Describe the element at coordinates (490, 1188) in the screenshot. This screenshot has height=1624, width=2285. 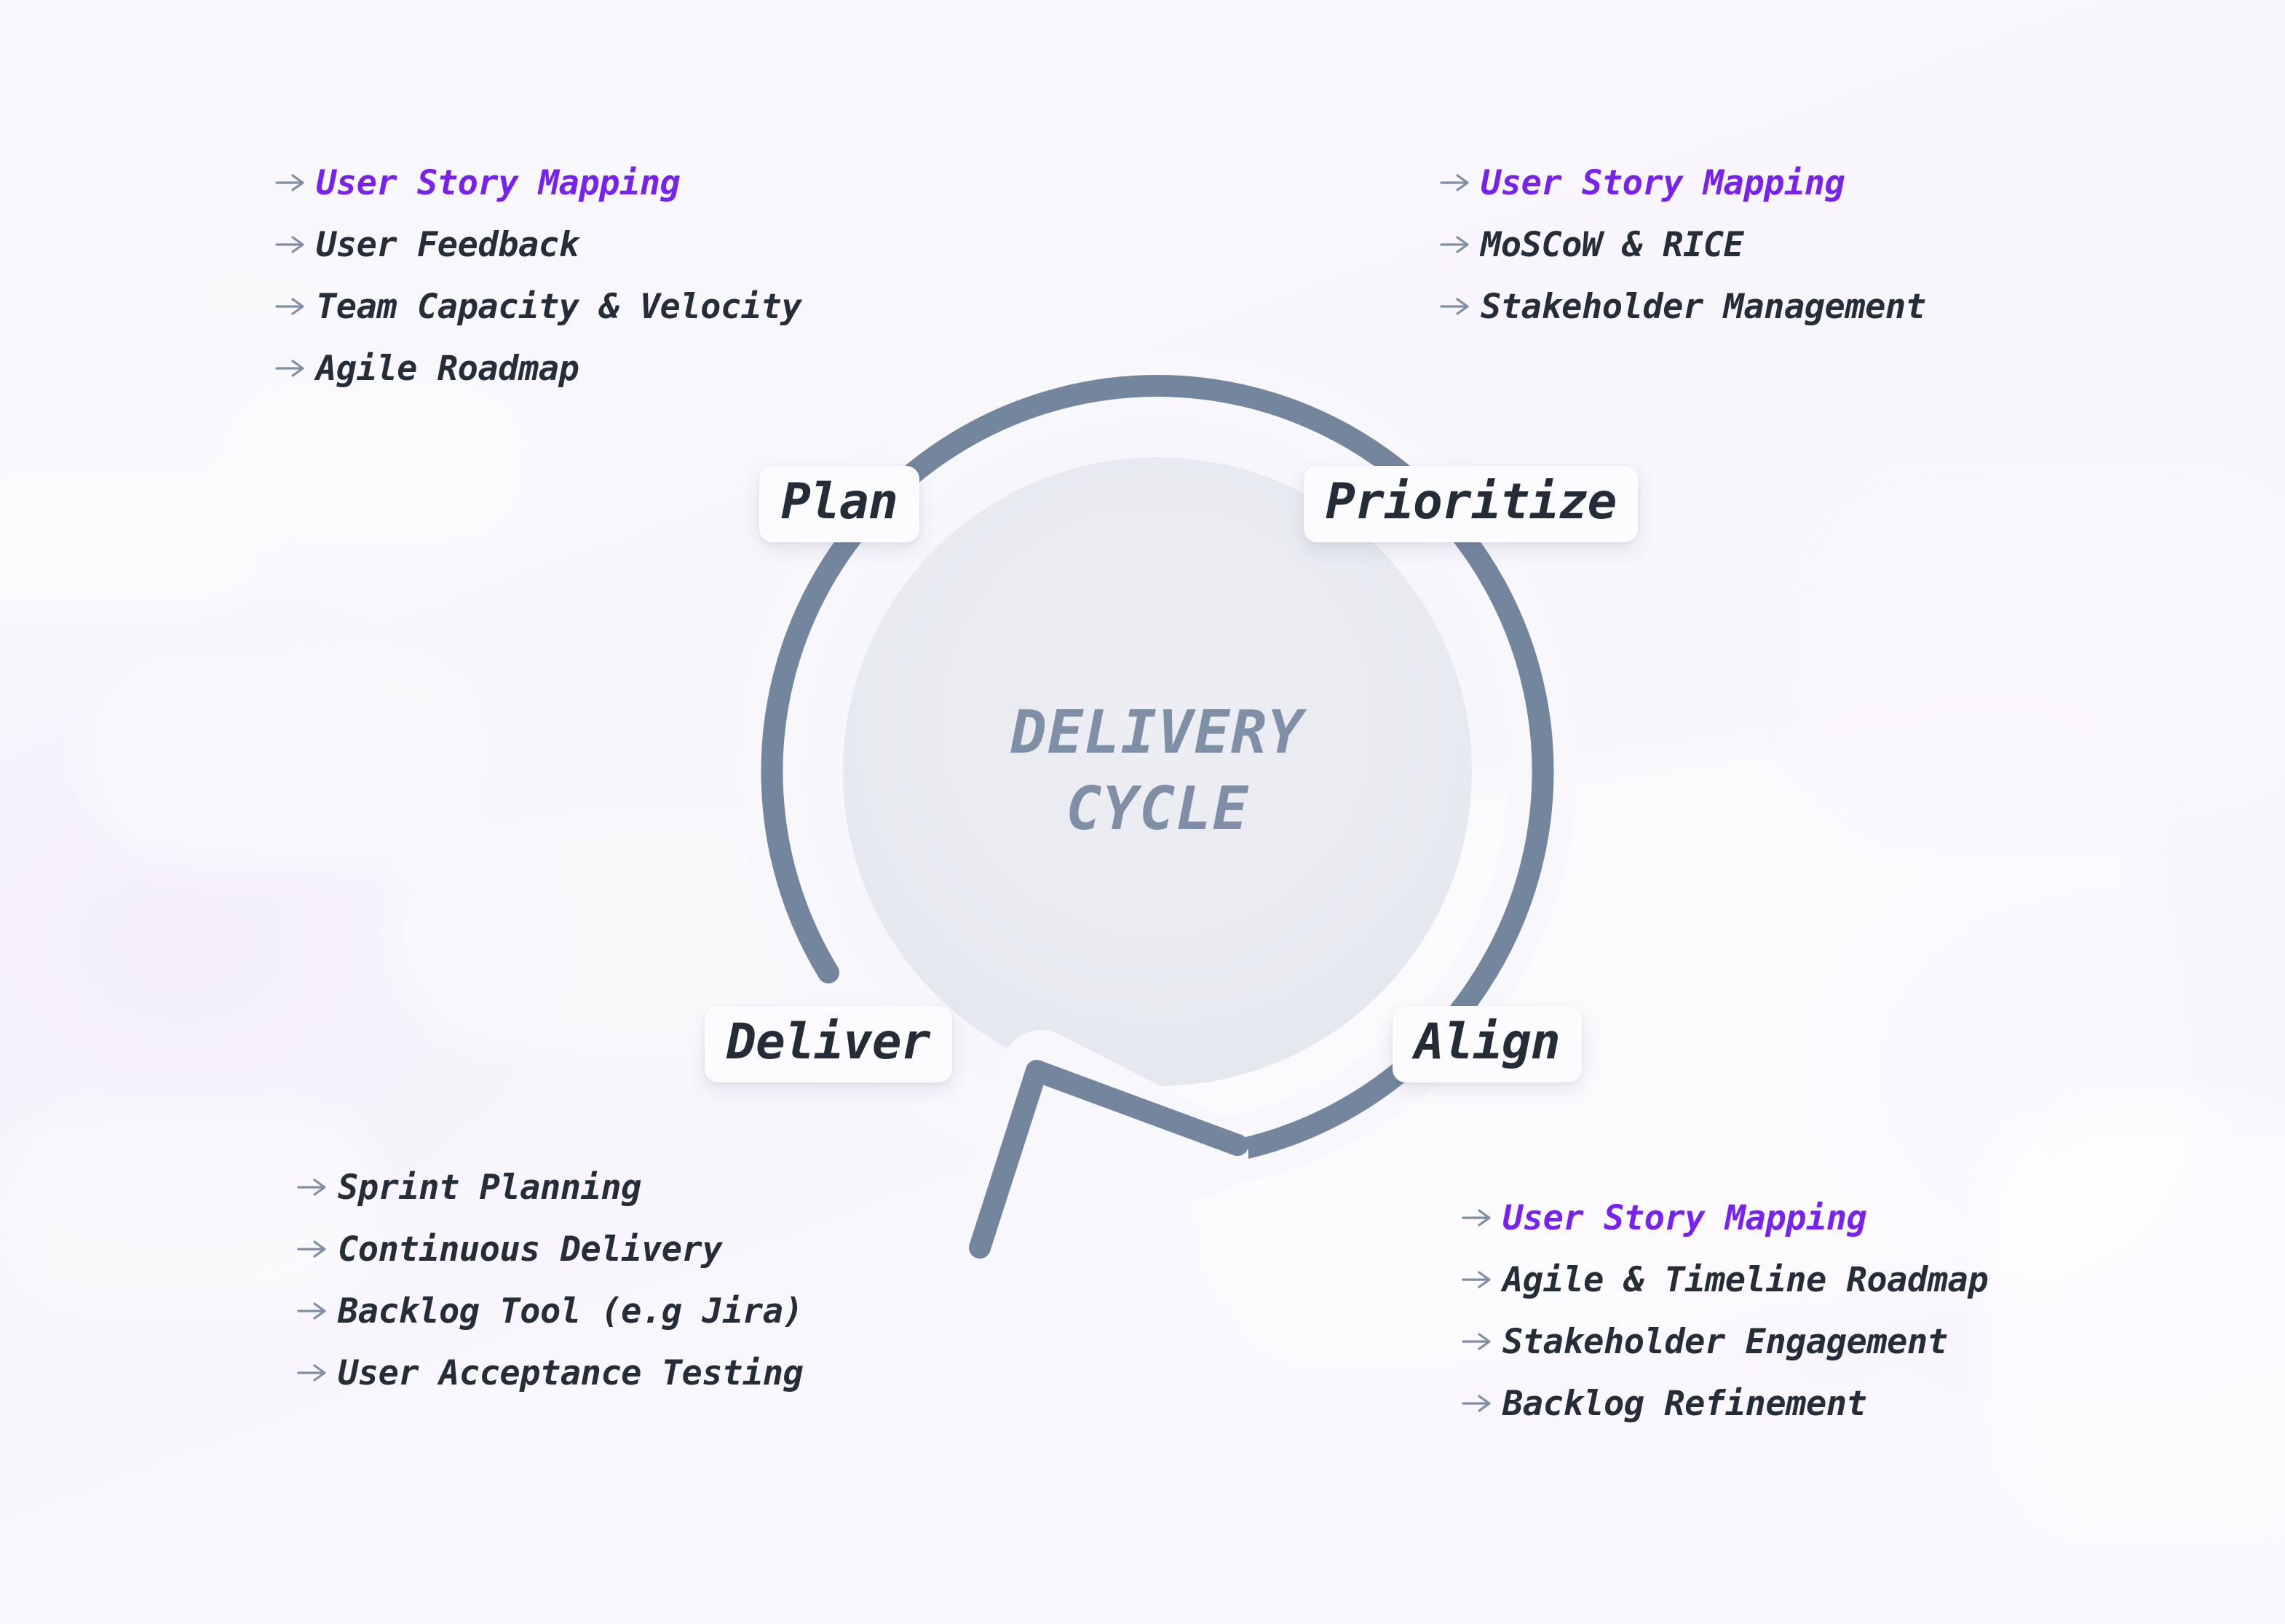
I see `list-item-label: Sprint Planning` at that location.